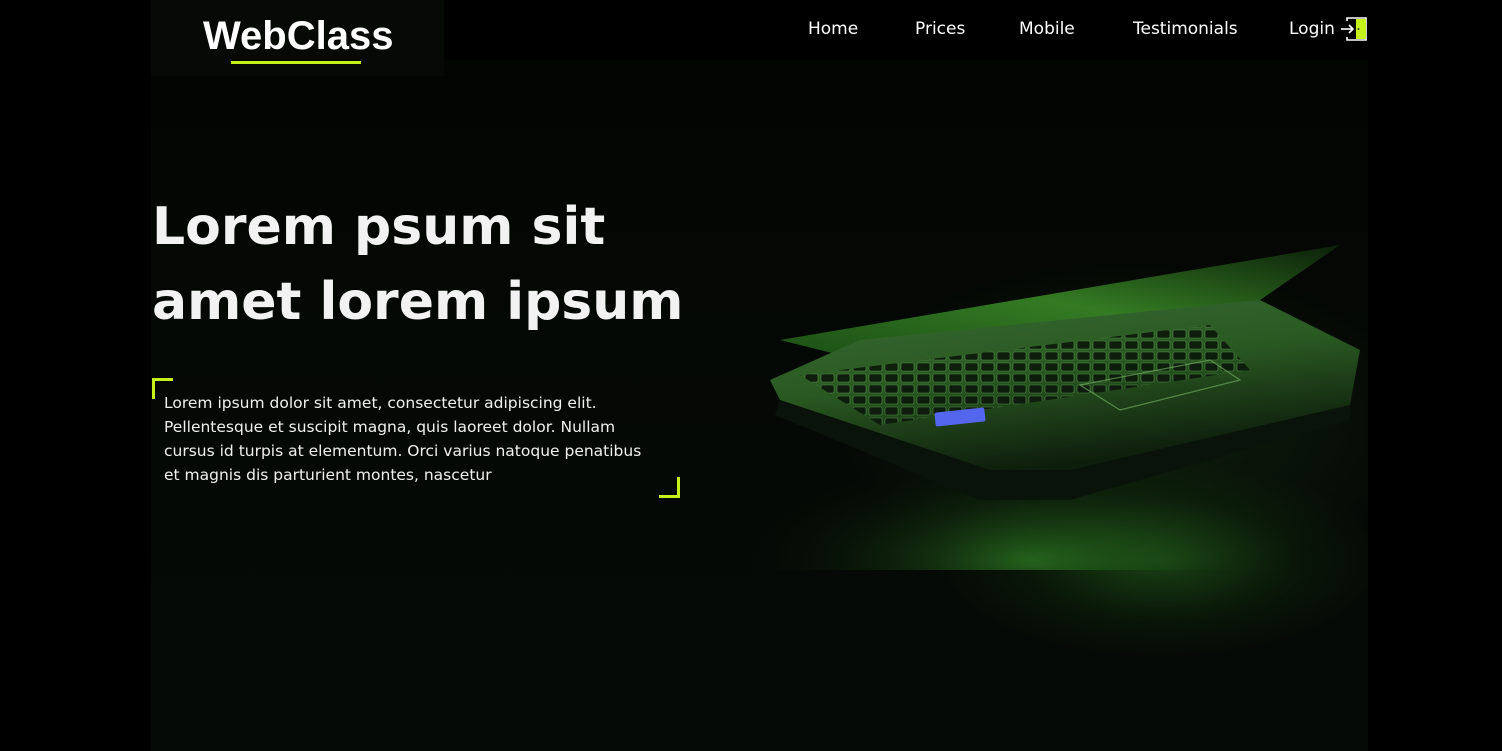  What do you see at coordinates (1185, 29) in the screenshot?
I see `nav-testimonials-link: Testimonials` at bounding box center [1185, 29].